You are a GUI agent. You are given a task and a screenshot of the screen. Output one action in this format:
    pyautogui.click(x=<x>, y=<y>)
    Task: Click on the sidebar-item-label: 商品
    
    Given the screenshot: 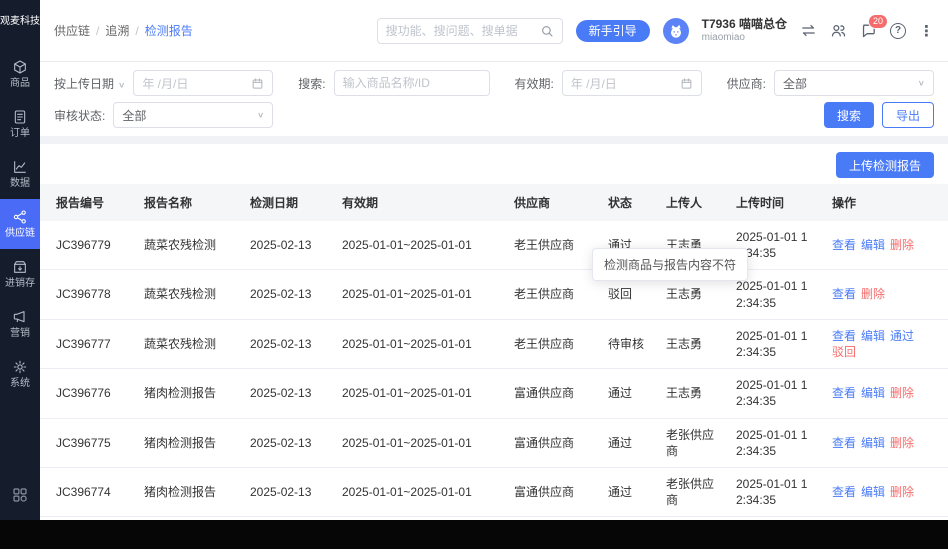 What is the action you would take?
    pyautogui.click(x=20, y=83)
    